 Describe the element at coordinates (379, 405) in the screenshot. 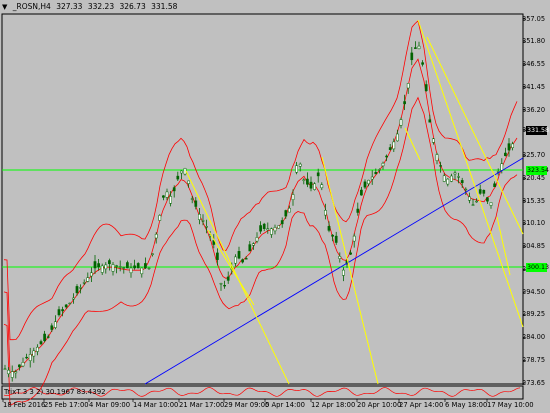

I see `time-tick-label: 20 Apr 10:00` at that location.